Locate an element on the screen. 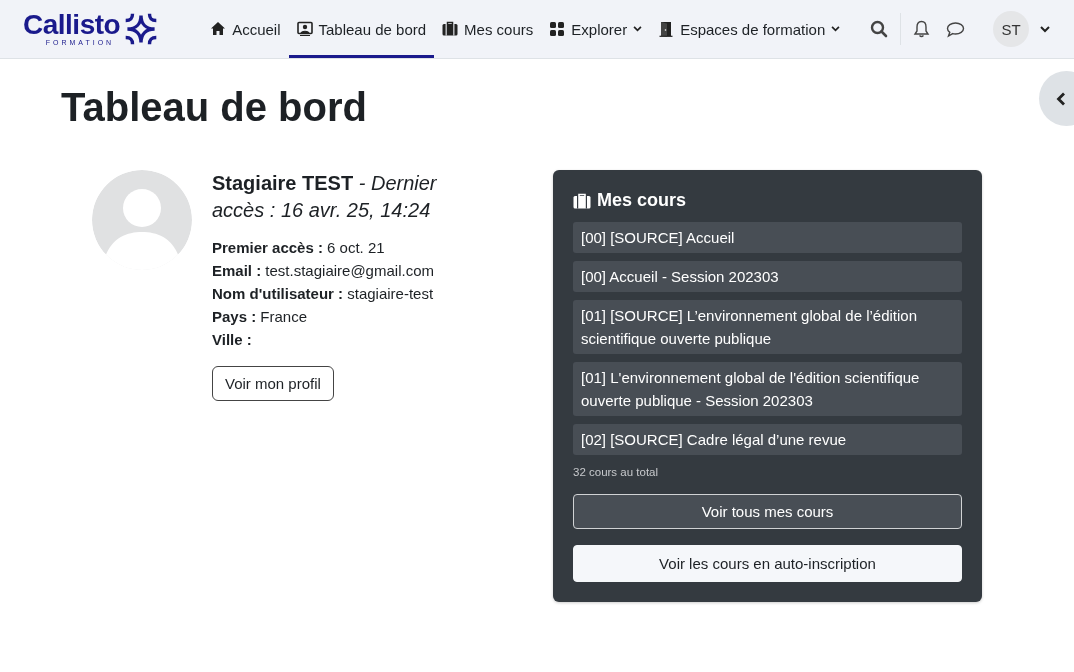 This screenshot has width=1074, height=672. nav-item: Accueil is located at coordinates (245, 29).